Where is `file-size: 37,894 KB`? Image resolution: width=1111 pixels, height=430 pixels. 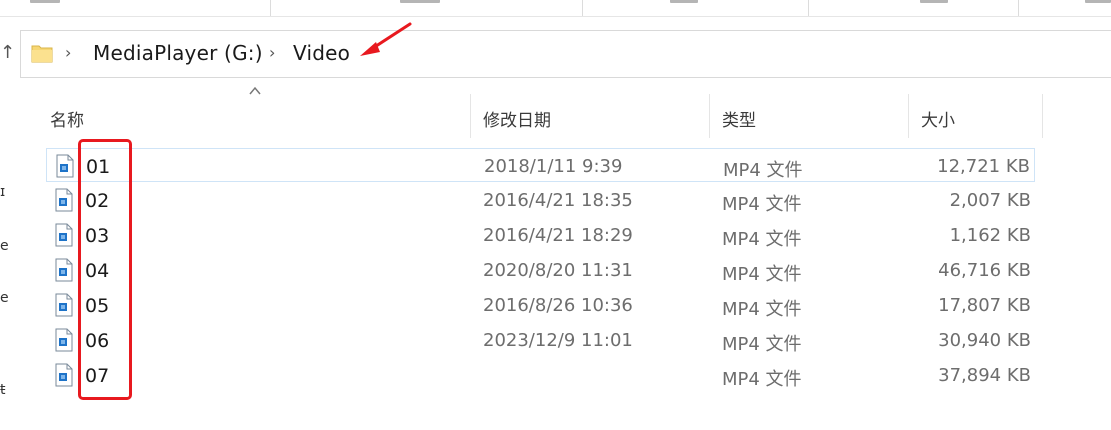 file-size: 37,894 KB is located at coordinates (984, 375).